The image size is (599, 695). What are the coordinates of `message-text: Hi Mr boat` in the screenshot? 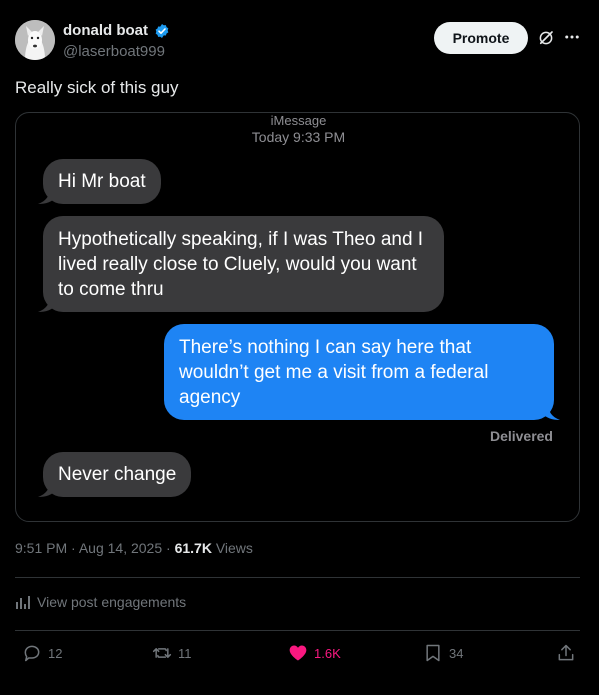 It's located at (102, 181).